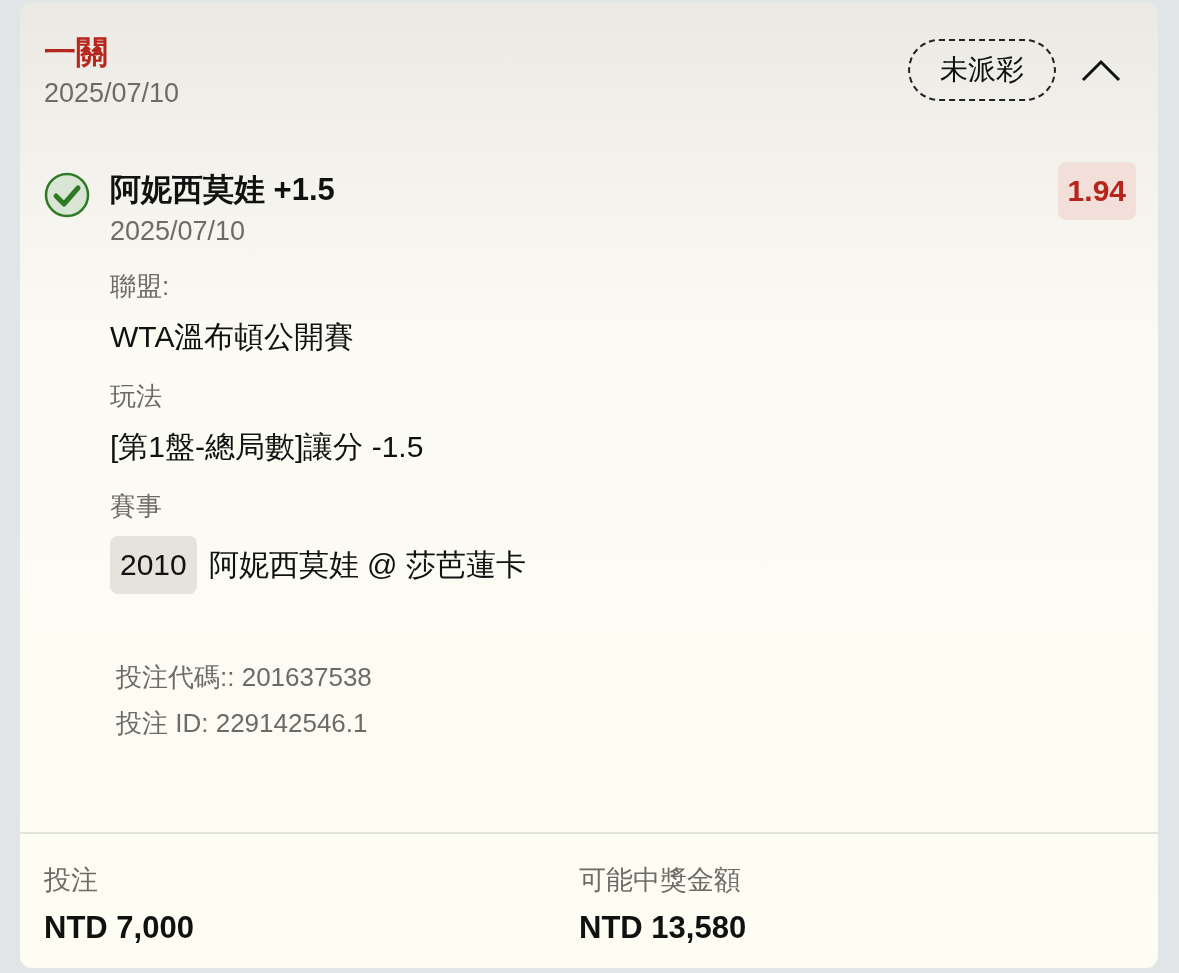 This screenshot has width=1179, height=973. I want to click on reference-text: 投注代碼:: 201637538, so click(244, 677).